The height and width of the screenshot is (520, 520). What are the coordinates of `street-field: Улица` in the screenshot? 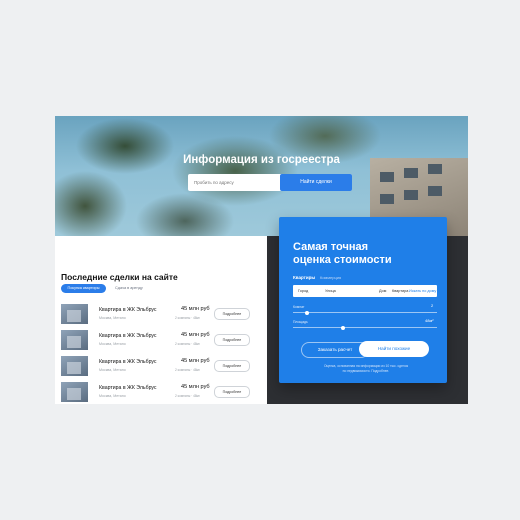 It's located at (330, 291).